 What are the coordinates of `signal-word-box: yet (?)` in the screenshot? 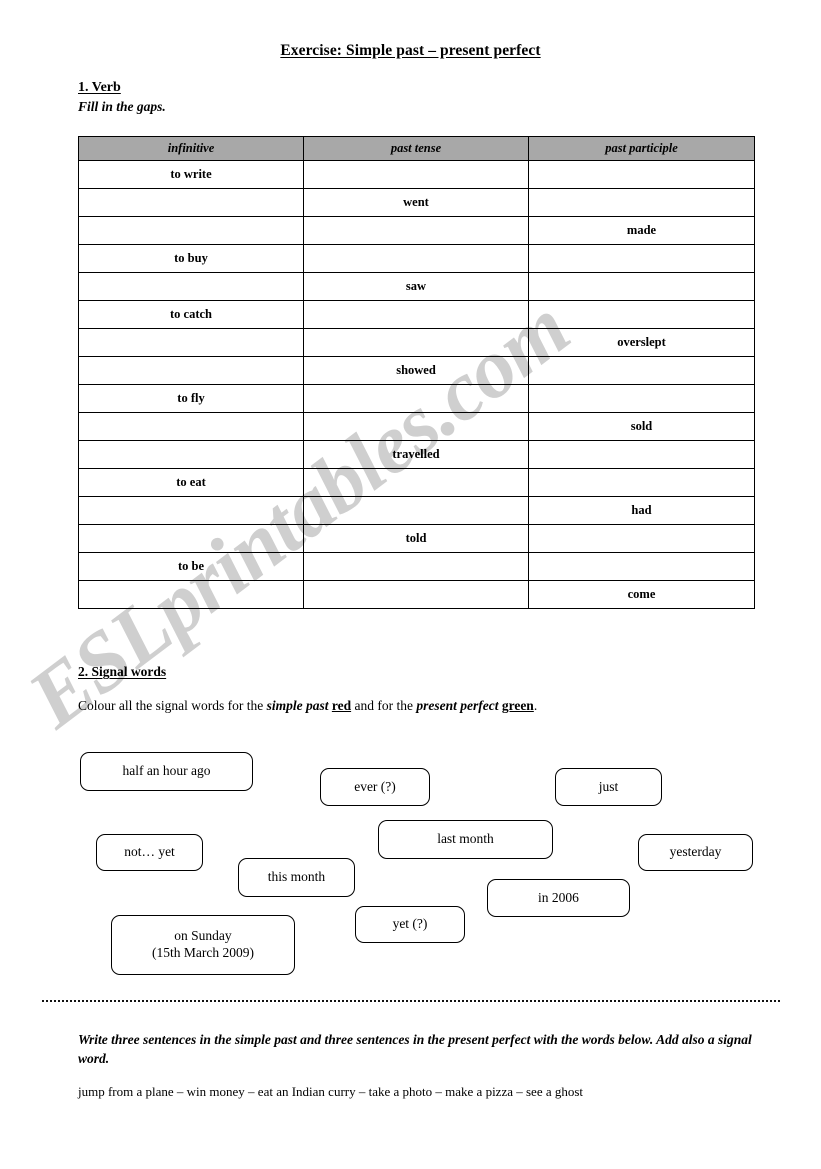 It's located at (410, 924).